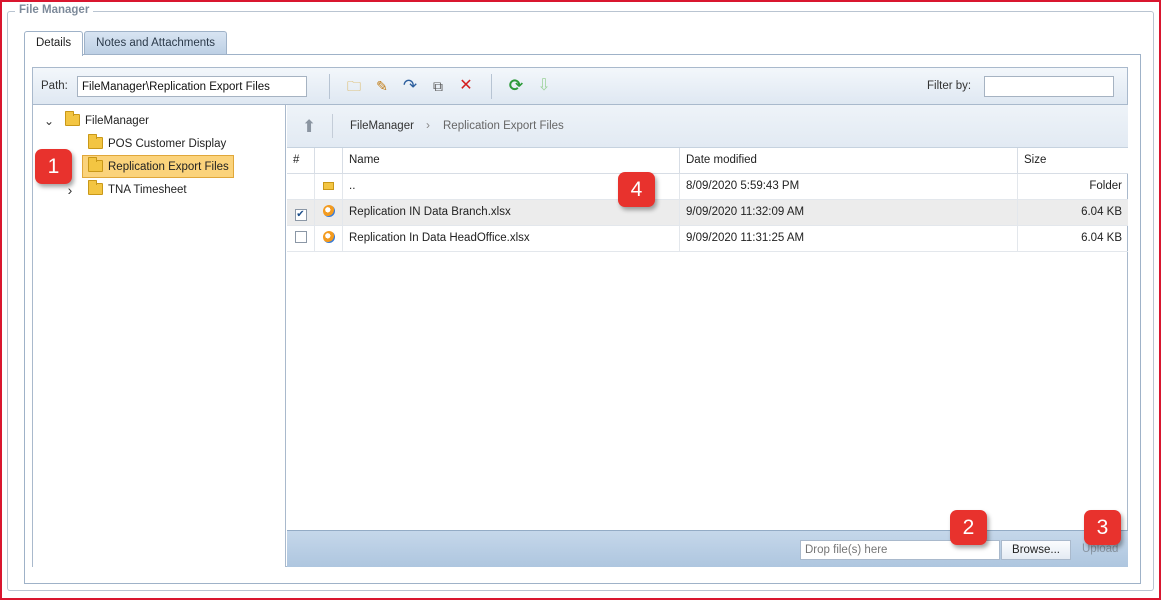  Describe the element at coordinates (410, 86) in the screenshot. I see `move-icon: ↷` at that location.